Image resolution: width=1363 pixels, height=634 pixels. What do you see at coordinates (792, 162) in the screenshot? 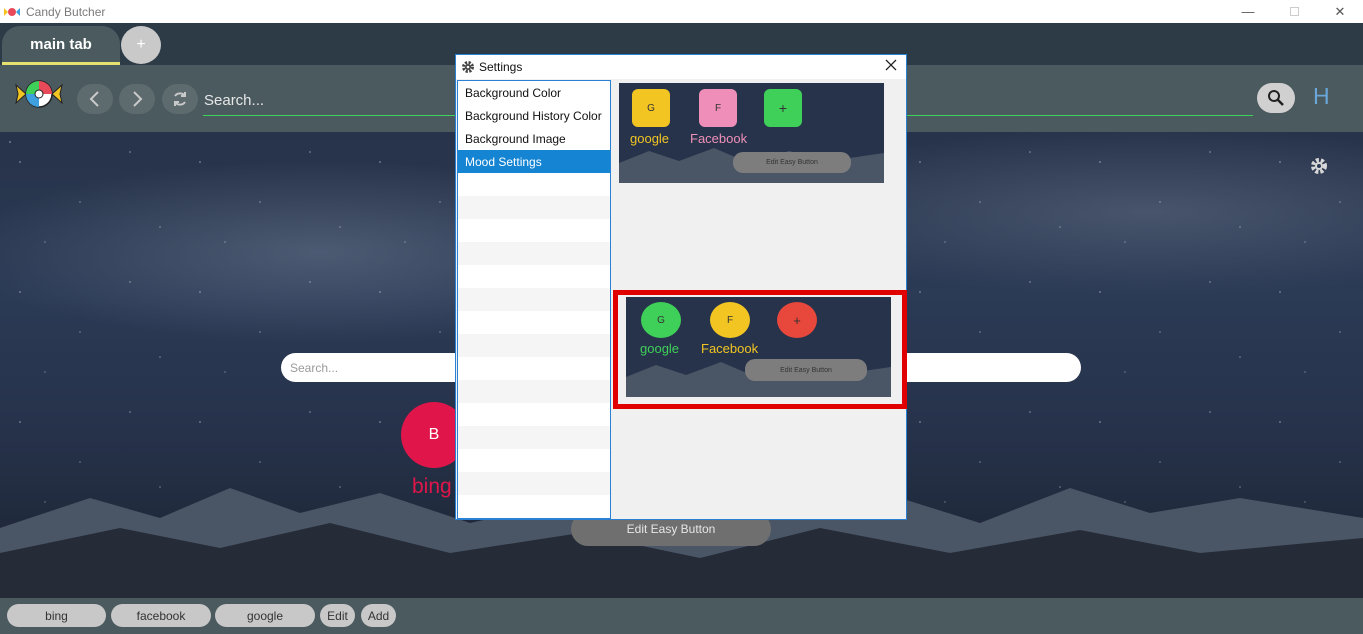
I see `mood-1-edit-easy-button: Edit Easy Button` at bounding box center [792, 162].